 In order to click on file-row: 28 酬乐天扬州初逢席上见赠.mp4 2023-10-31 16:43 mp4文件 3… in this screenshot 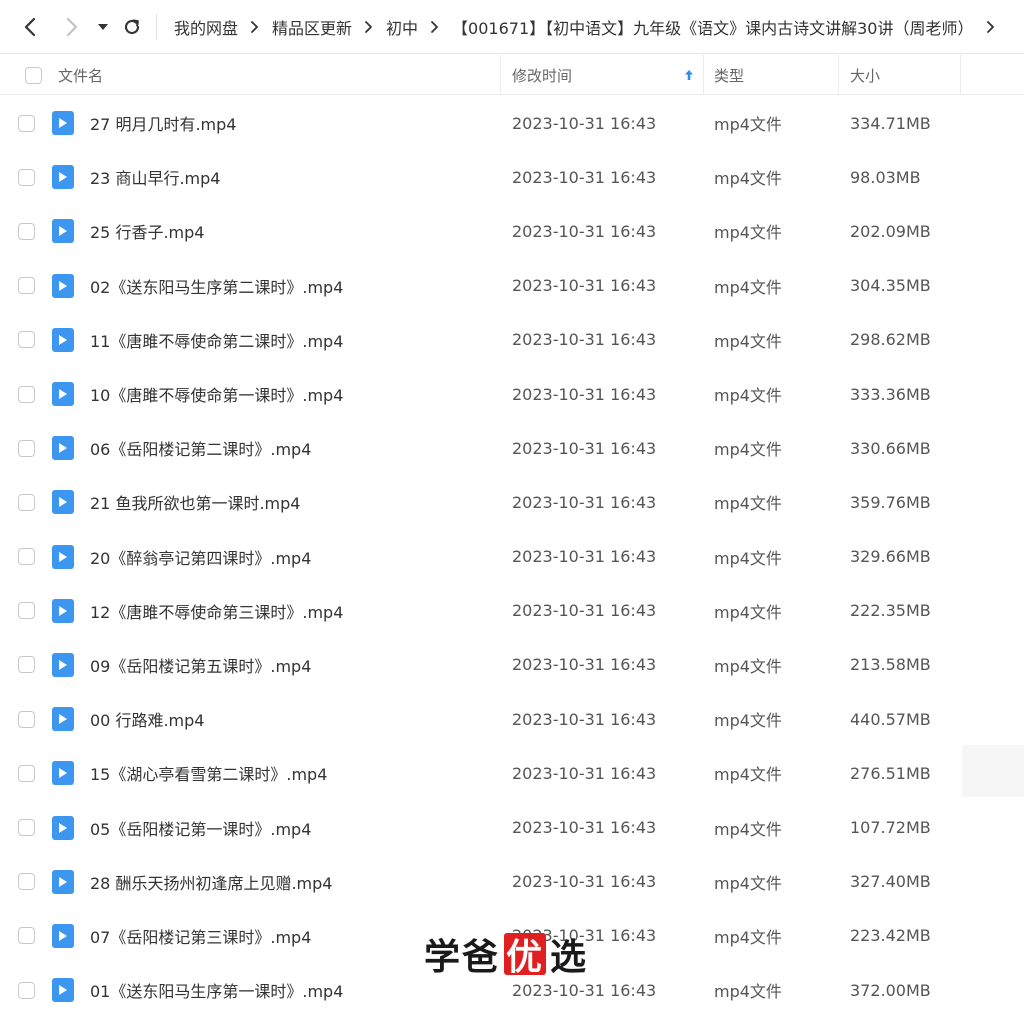, I will do `click(512, 882)`.